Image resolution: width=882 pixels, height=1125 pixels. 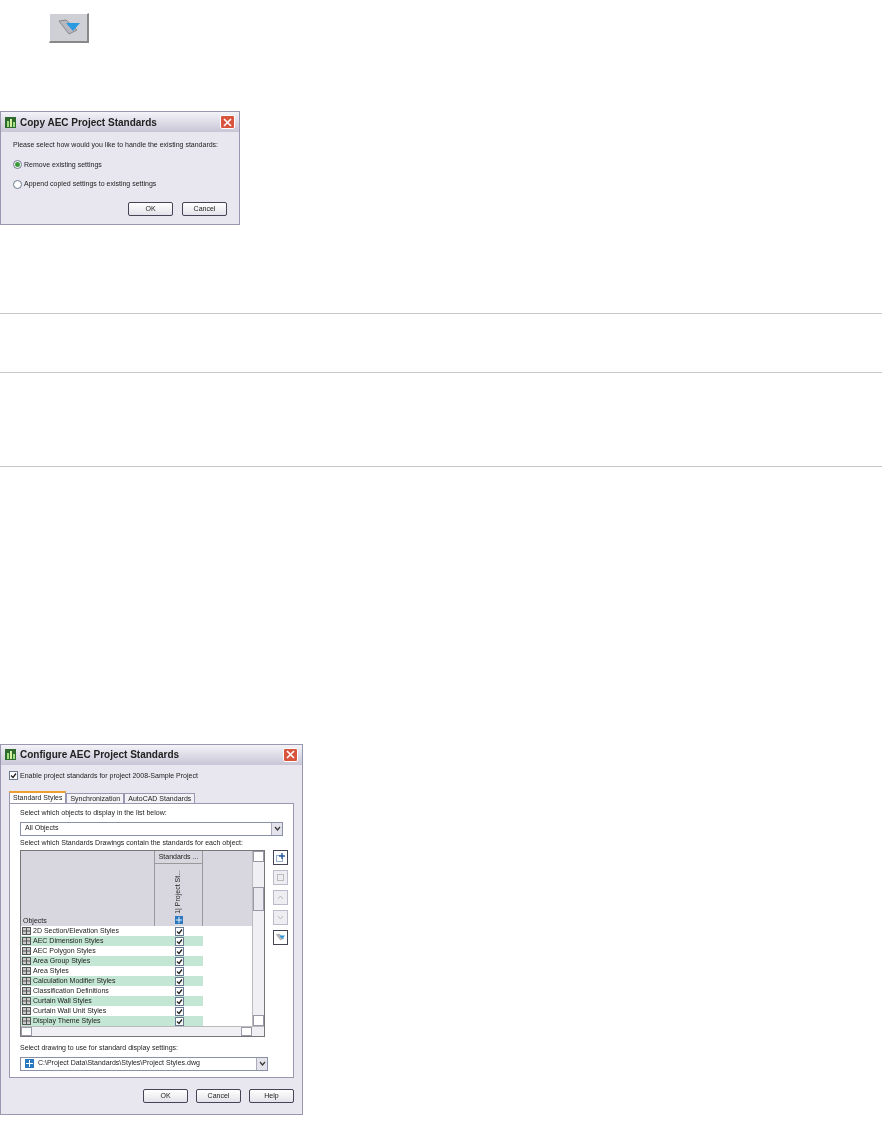 I want to click on horizontal-scrollbar, so click(x=142, y=1031).